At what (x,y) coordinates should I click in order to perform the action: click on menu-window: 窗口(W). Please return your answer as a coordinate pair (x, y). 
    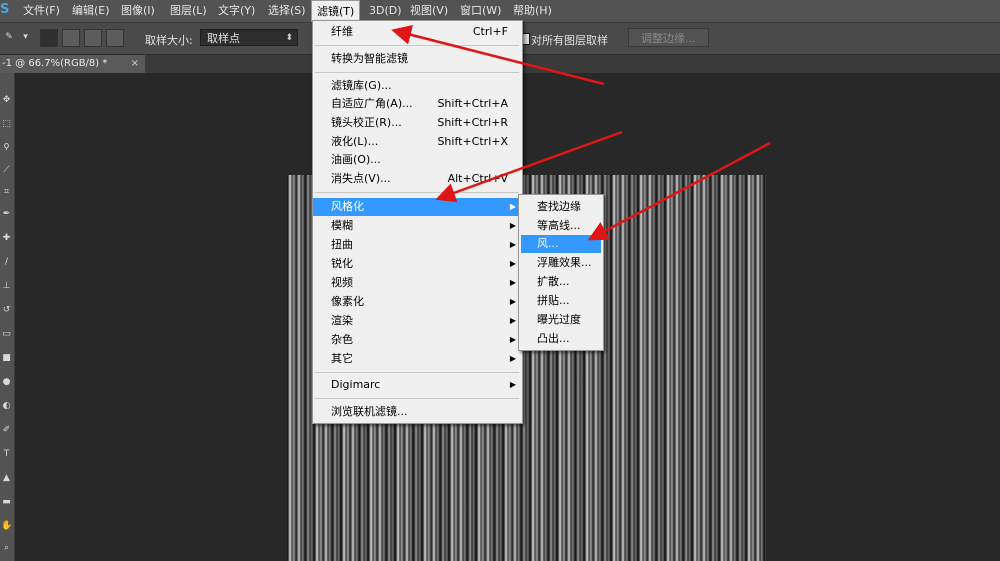
    Looking at the image, I should click on (480, 11).